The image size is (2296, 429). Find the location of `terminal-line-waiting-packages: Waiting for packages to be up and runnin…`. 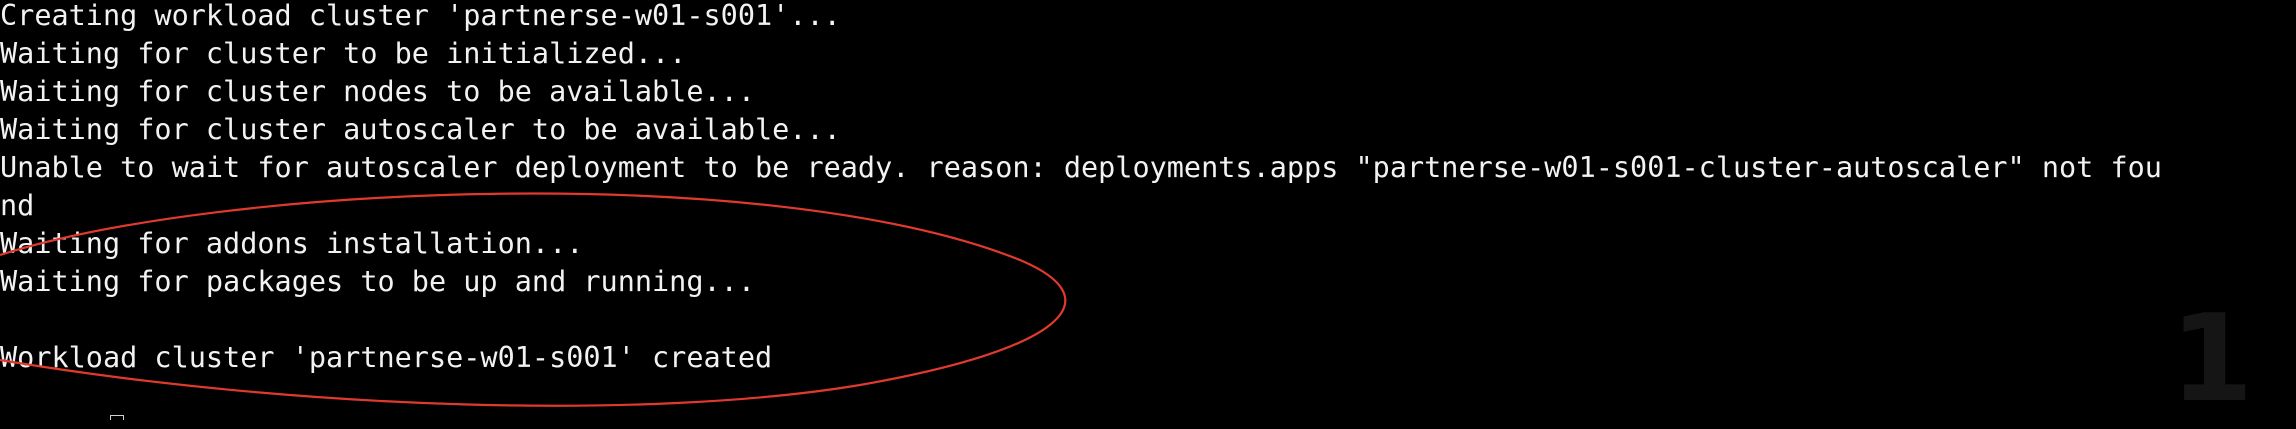

terminal-line-waiting-packages: Waiting for packages to be up and runnin… is located at coordinates (377, 281).